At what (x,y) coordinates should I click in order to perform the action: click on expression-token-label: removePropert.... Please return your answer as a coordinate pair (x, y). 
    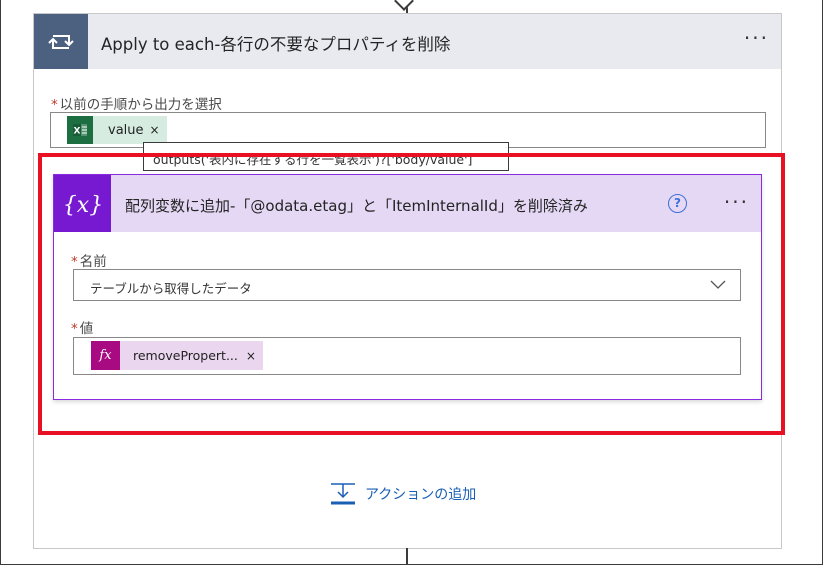
    Looking at the image, I should click on (185, 355).